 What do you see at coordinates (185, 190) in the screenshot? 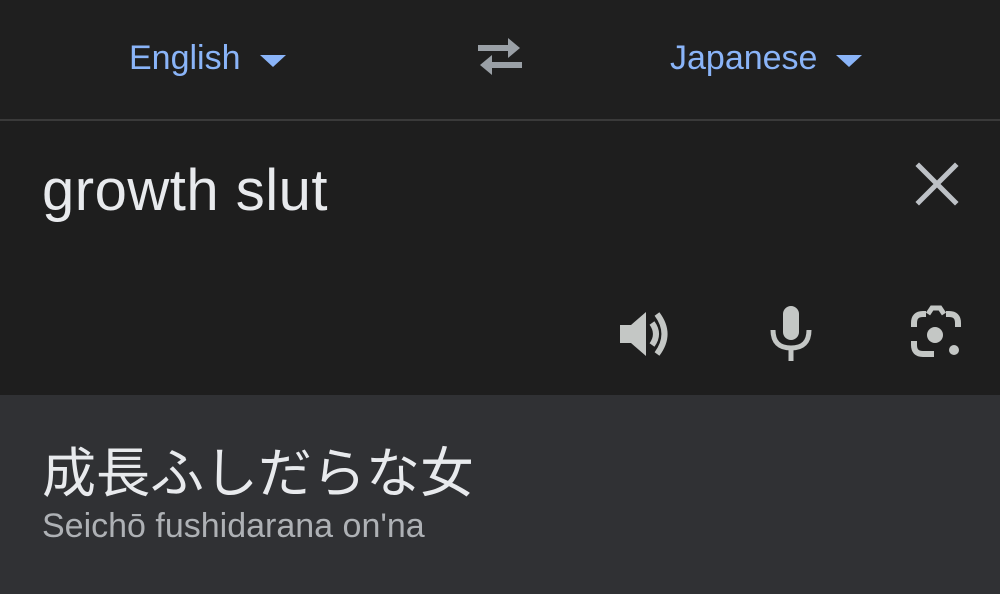
I see `source-text: growth slut` at bounding box center [185, 190].